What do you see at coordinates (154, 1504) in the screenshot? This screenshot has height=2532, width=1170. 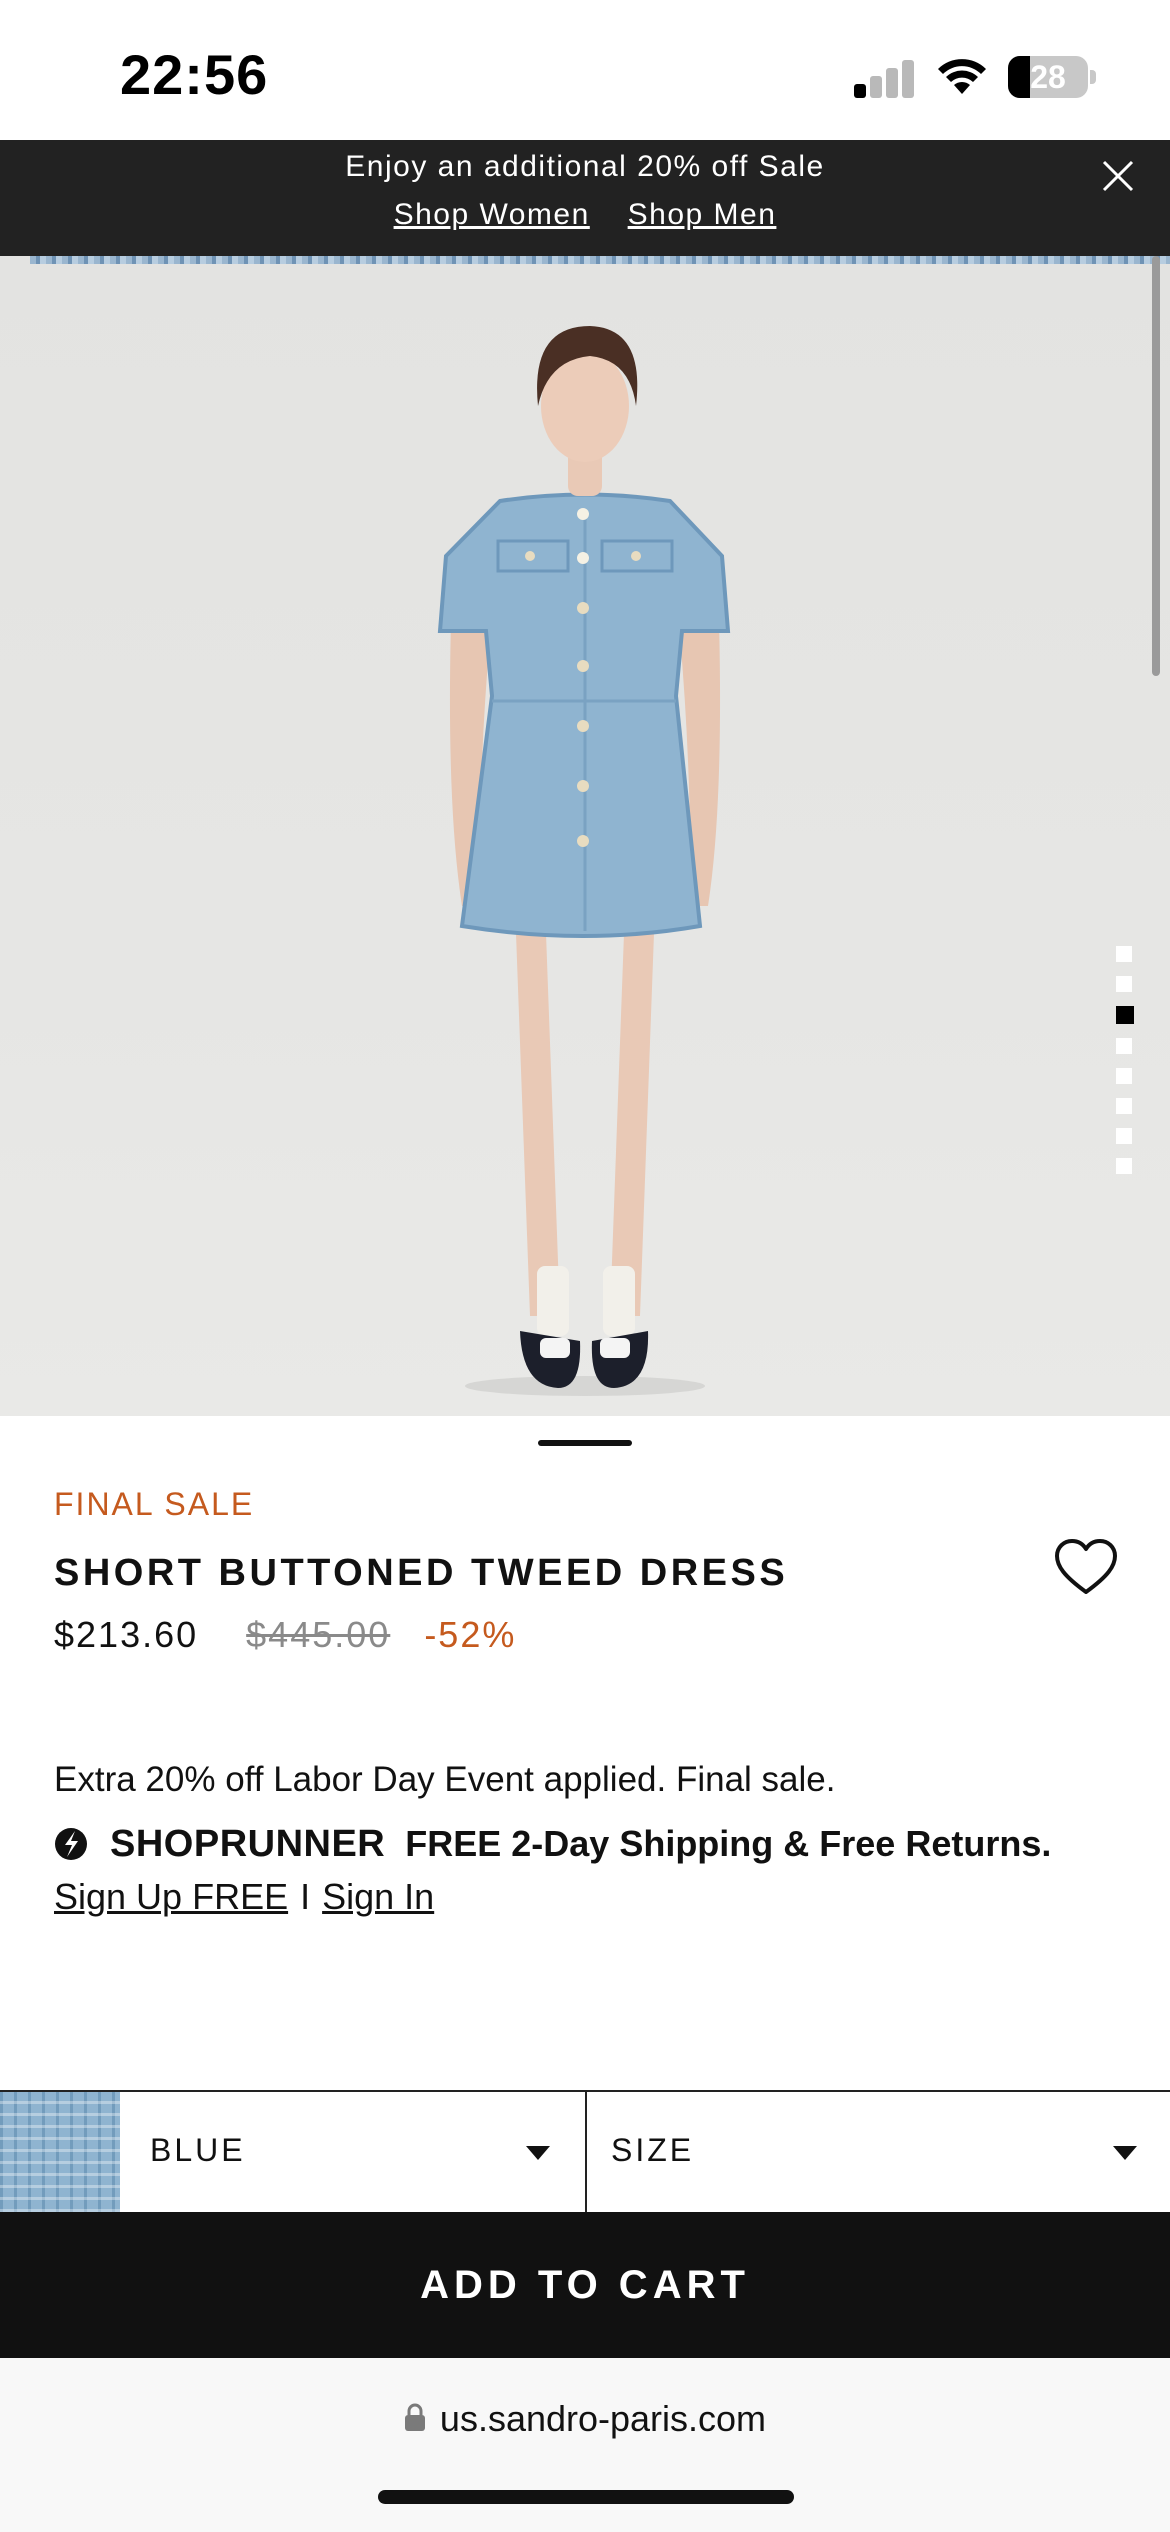 I see `final-sale-badge: FINAL SALE` at bounding box center [154, 1504].